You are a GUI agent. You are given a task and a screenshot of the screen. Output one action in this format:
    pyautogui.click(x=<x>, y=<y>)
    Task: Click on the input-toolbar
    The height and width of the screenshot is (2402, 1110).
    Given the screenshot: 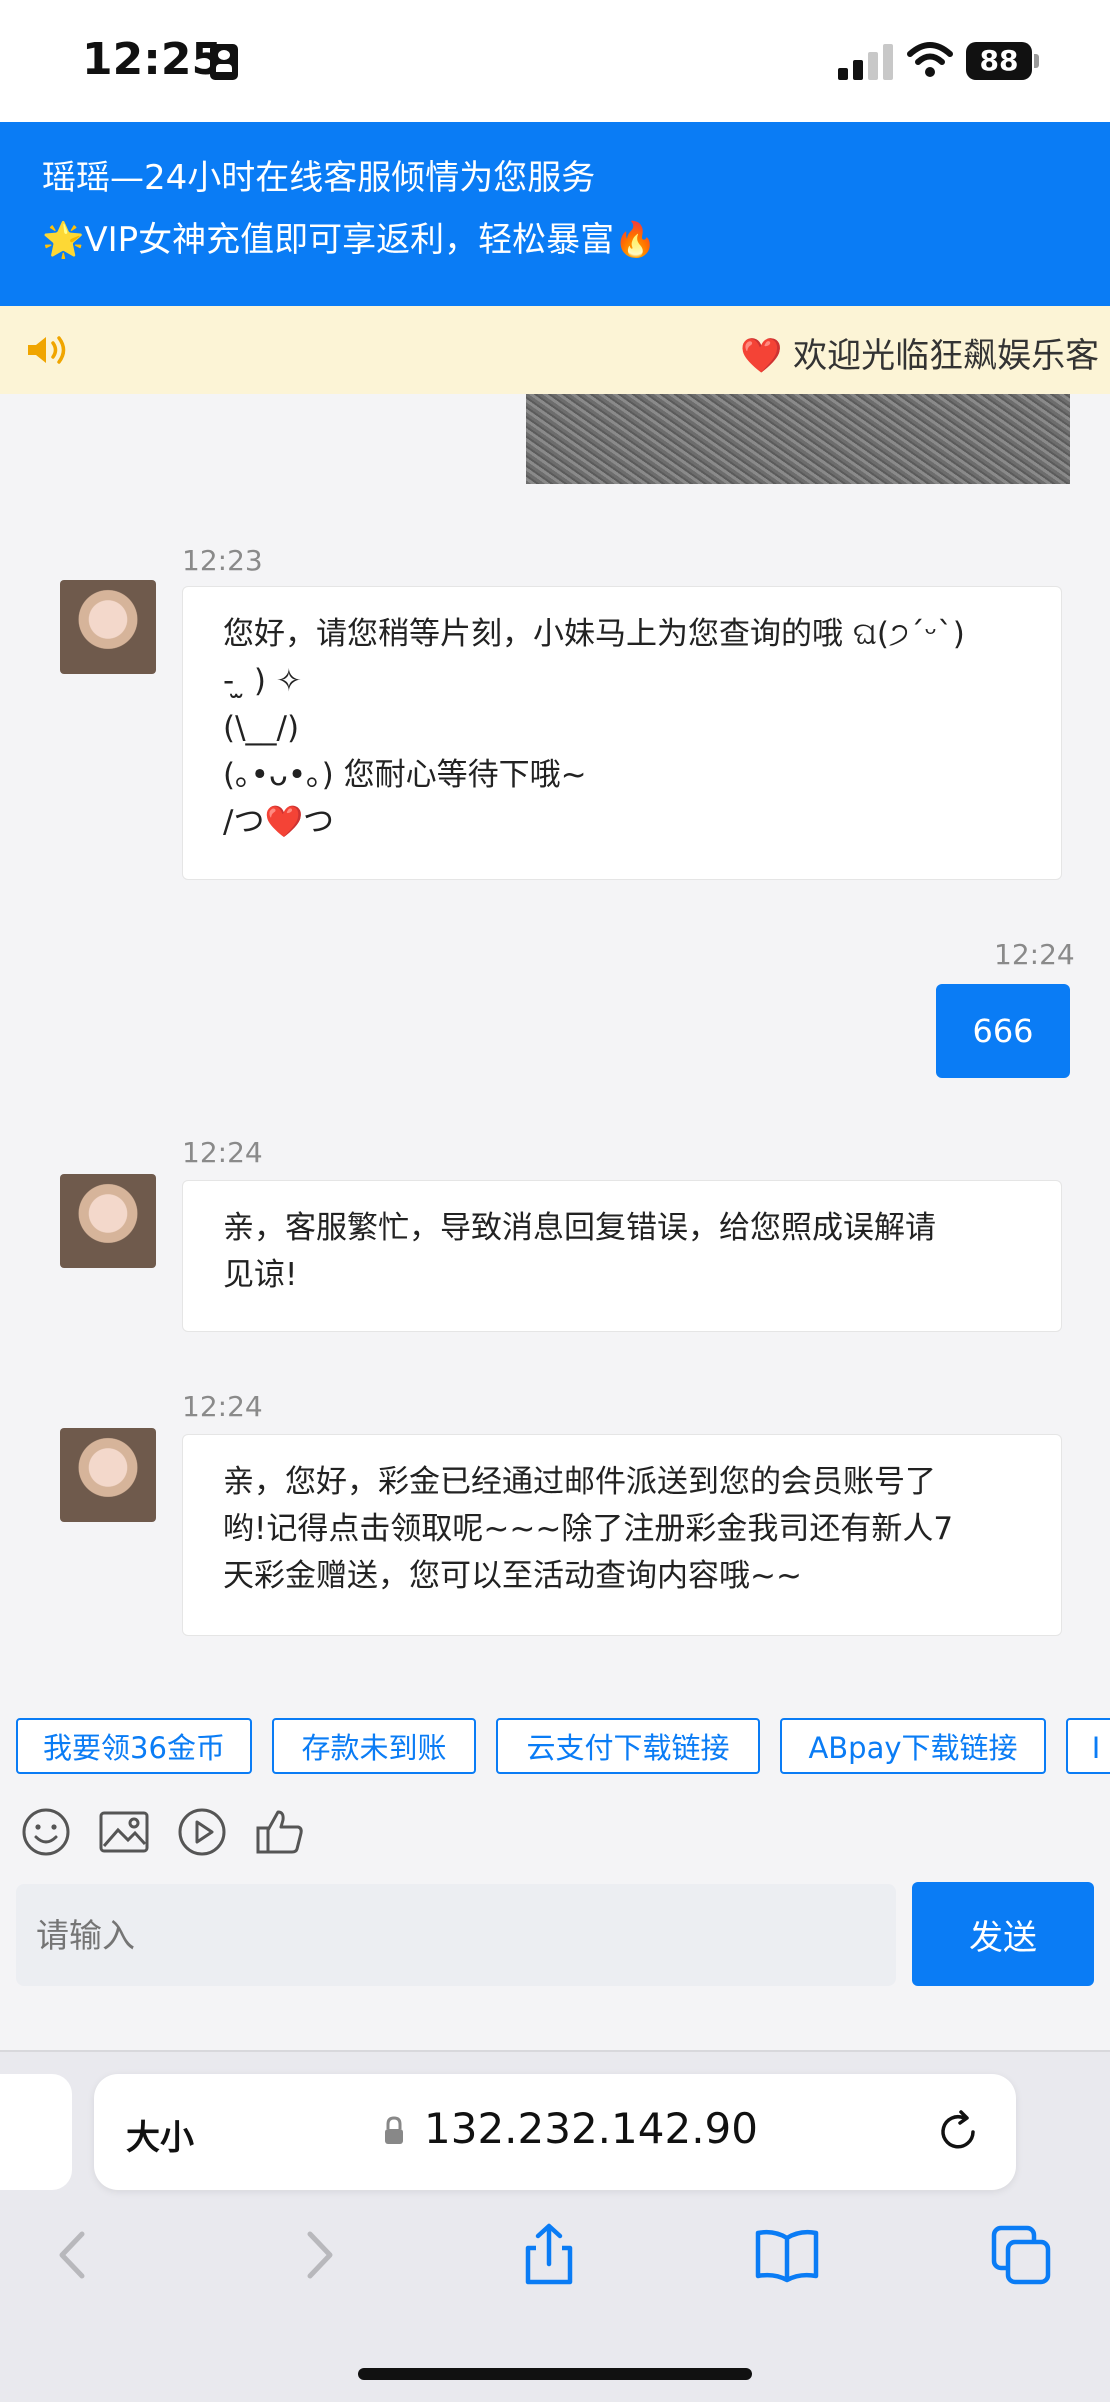 What is the action you would take?
    pyautogui.click(x=555, y=1832)
    